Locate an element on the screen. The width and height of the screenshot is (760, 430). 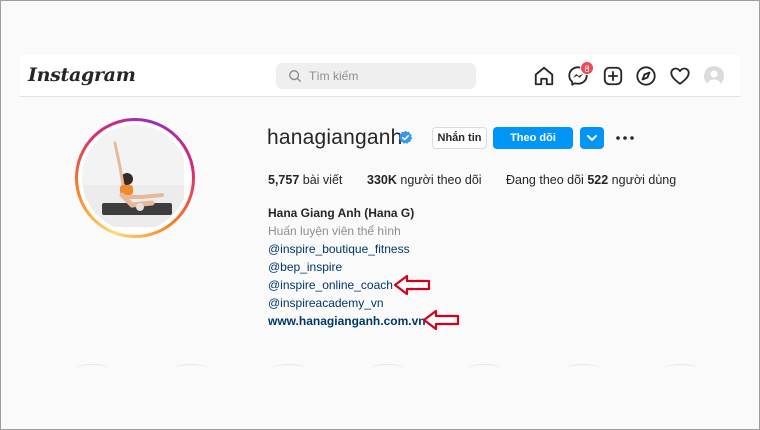
following-prefix: Đang theo dõi is located at coordinates (545, 180).